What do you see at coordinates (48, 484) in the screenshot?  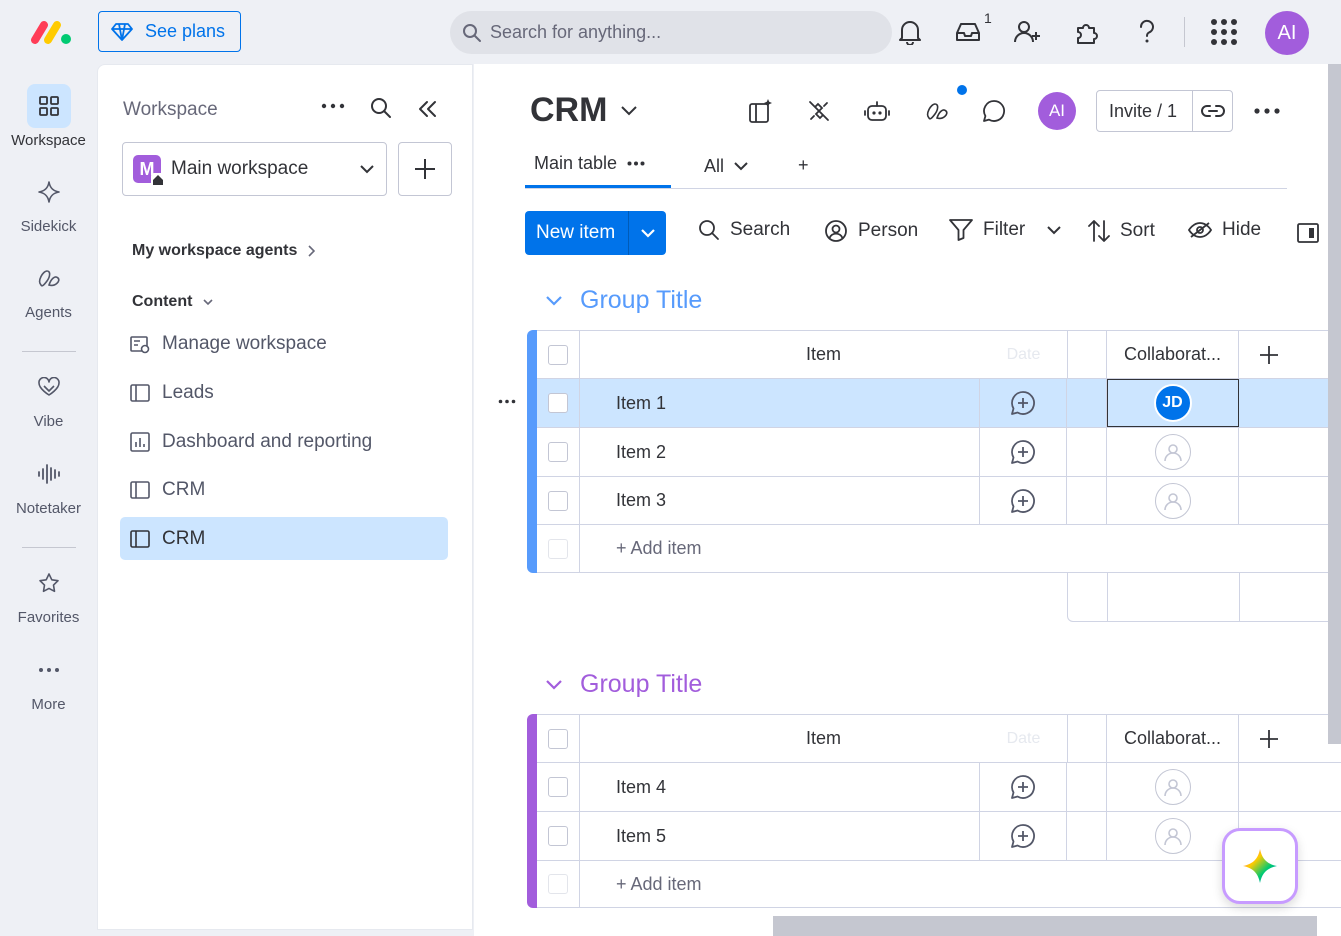 I see `rail-item-notetaker: Notetaker` at bounding box center [48, 484].